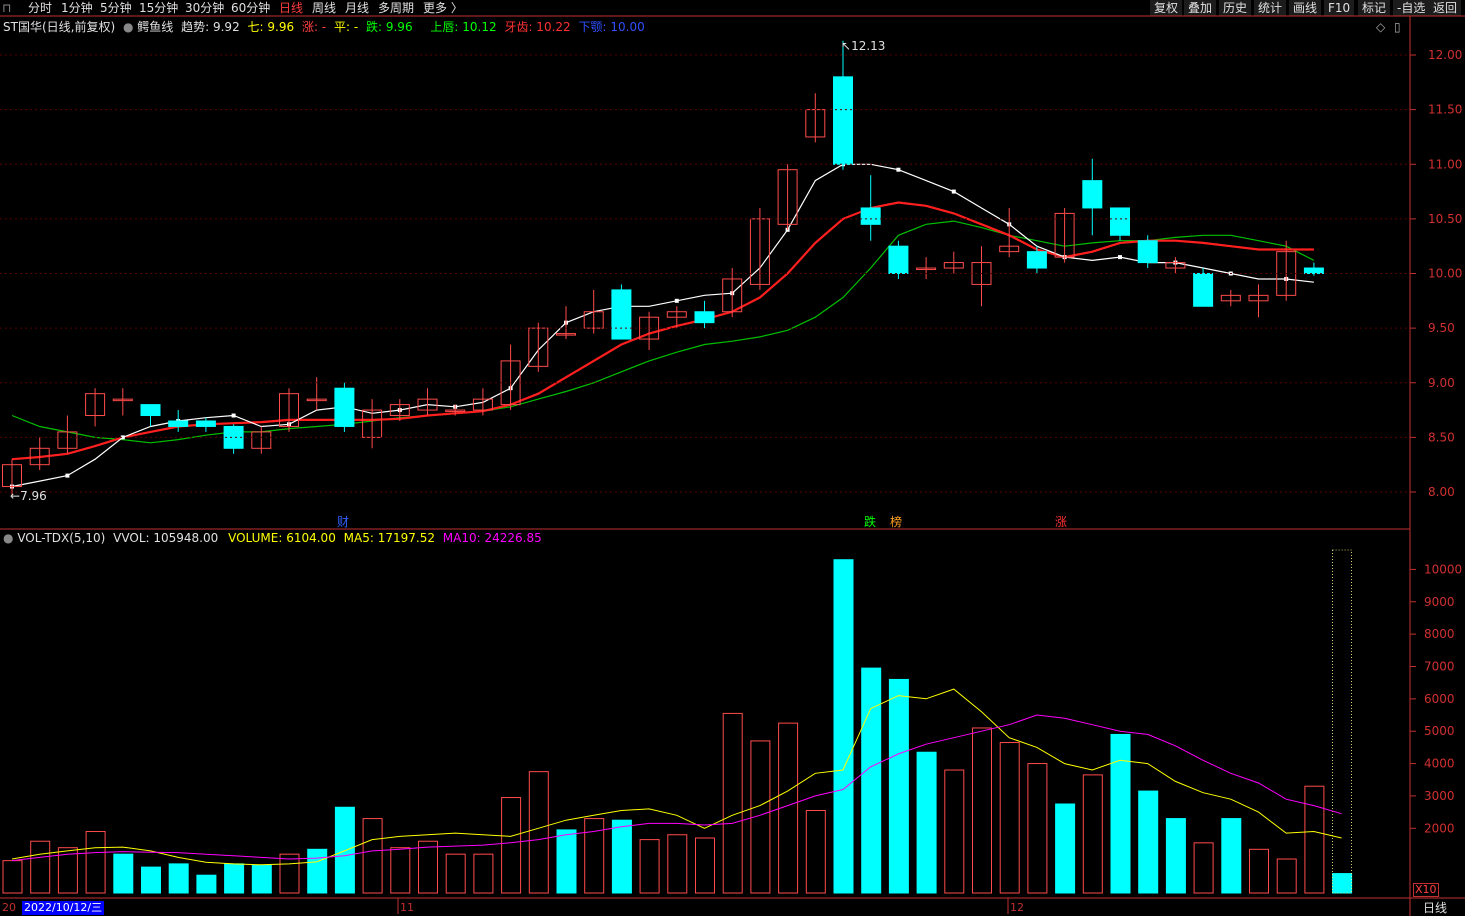 The width and height of the screenshot is (1465, 916). I want to click on marker-cai: 财, so click(343, 522).